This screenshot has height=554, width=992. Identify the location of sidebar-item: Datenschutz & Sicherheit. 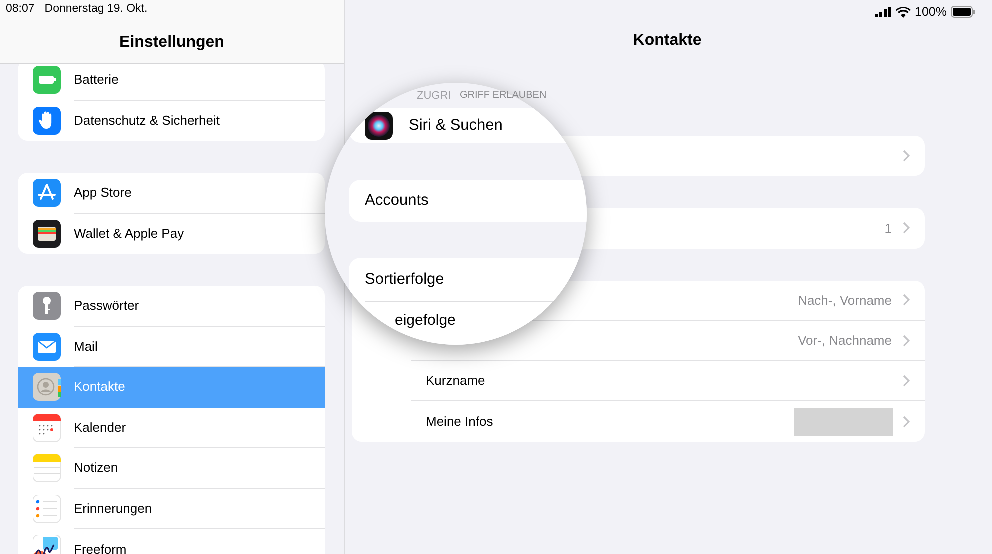
(171, 120).